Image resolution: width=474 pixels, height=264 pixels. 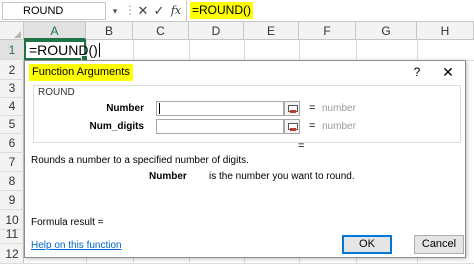 What do you see at coordinates (161, 31) in the screenshot?
I see `column-header-c: C` at bounding box center [161, 31].